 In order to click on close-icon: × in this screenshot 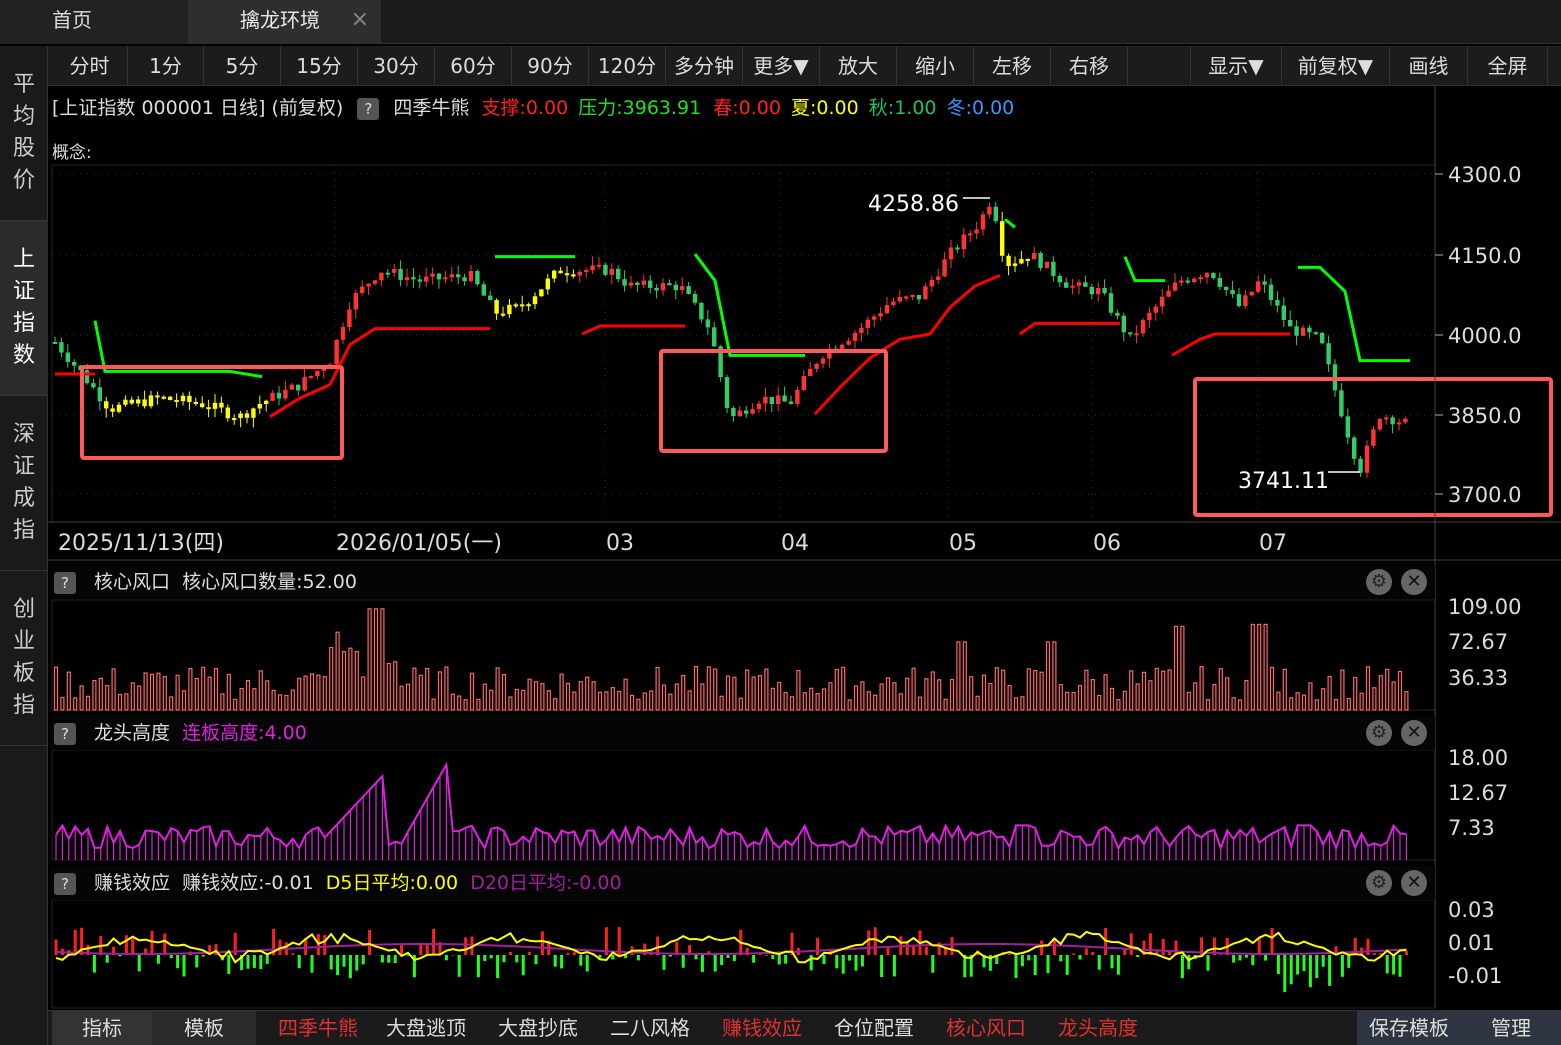, I will do `click(360, 20)`.